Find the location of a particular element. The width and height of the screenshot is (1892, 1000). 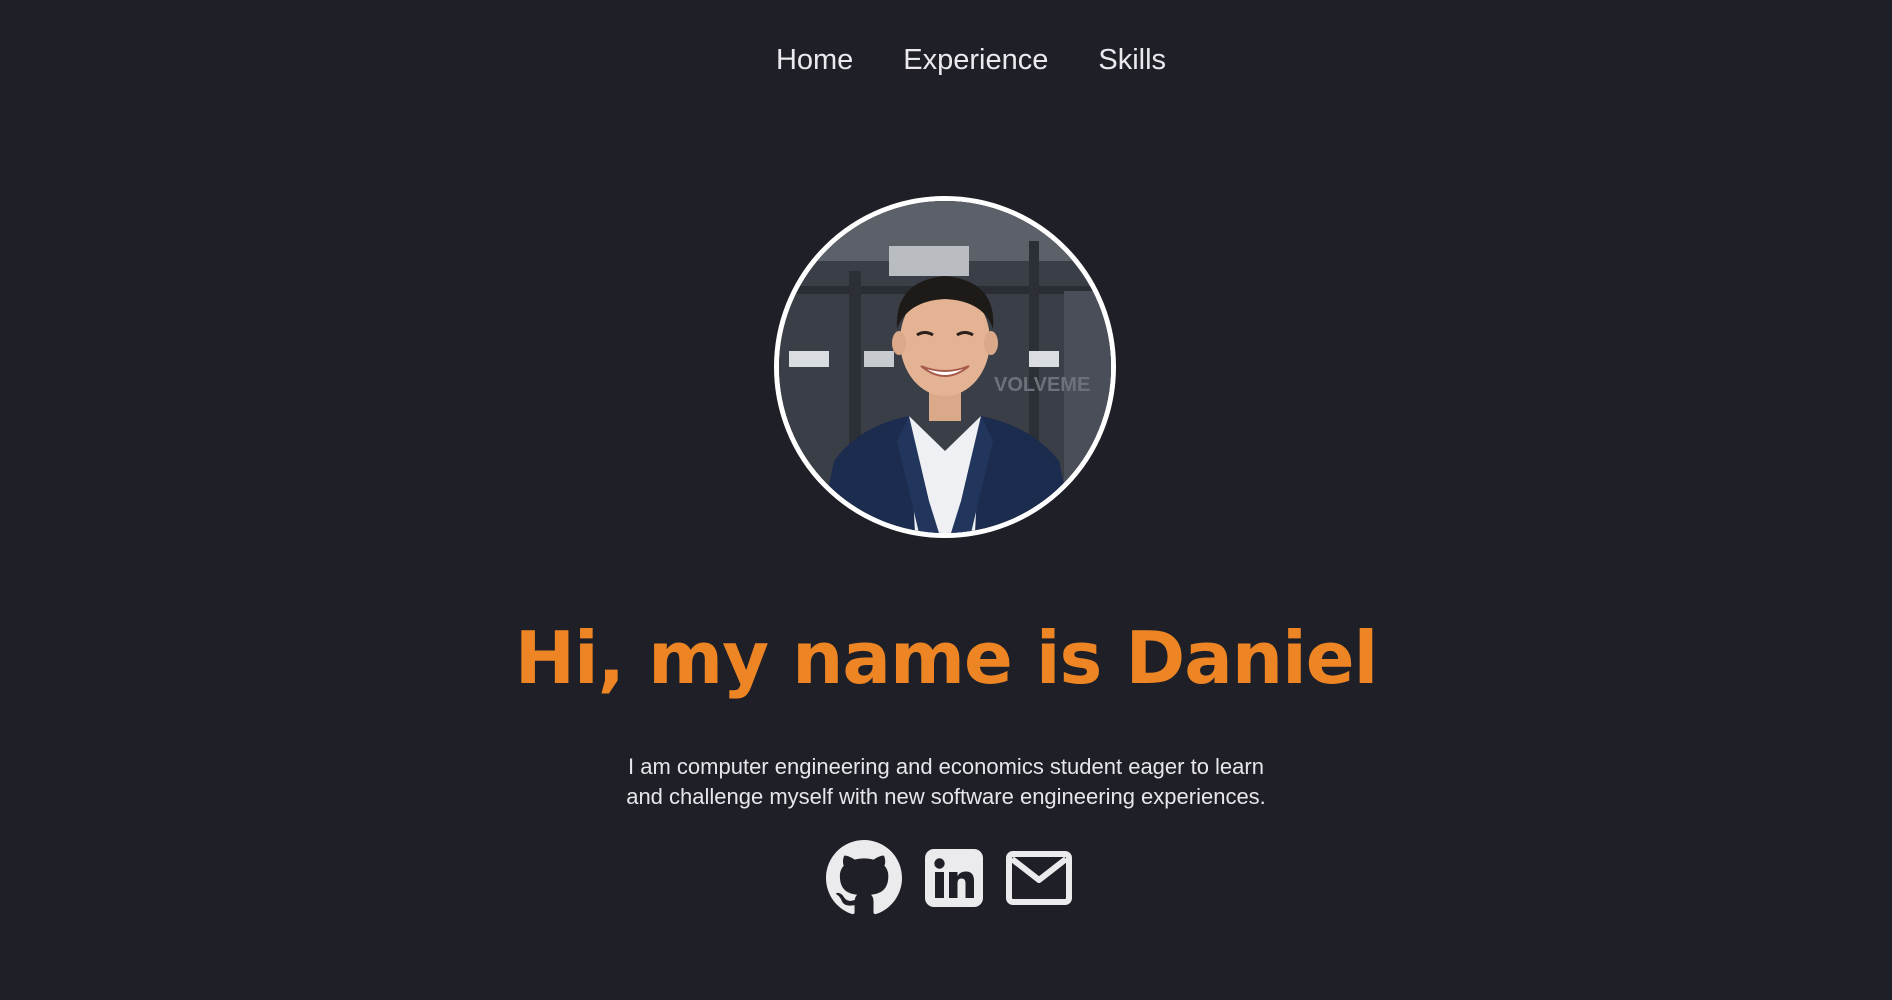

github-link is located at coordinates (864, 878).